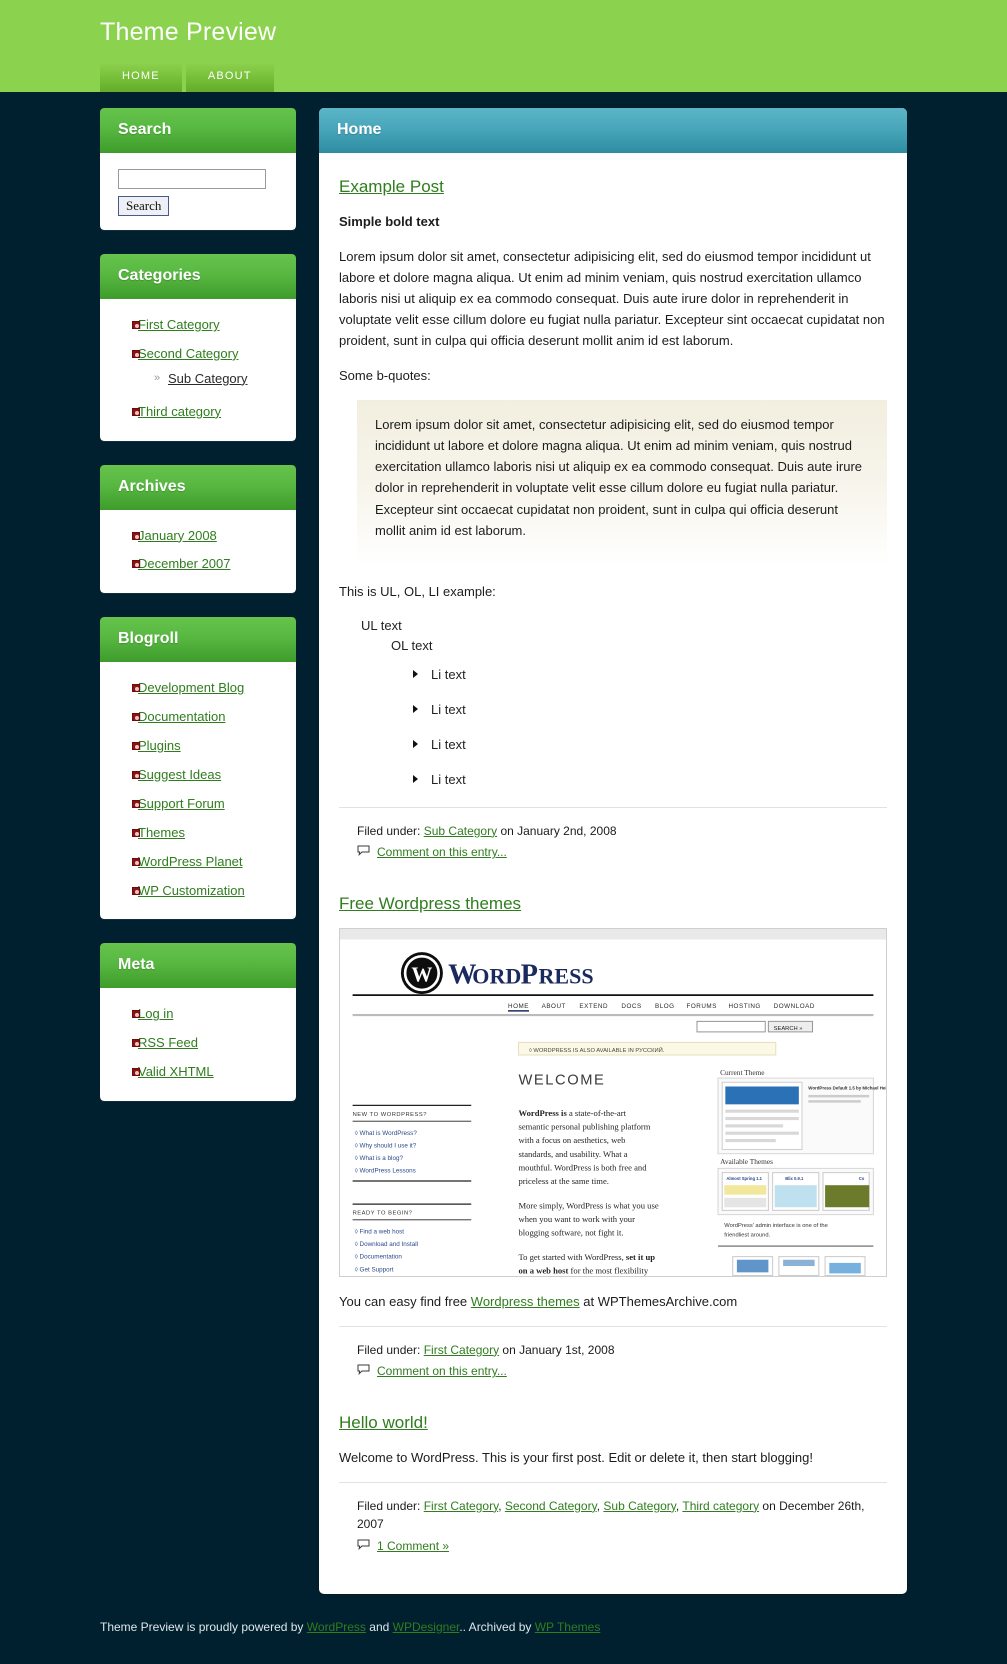 Image resolution: width=1007 pixels, height=1664 pixels. Describe the element at coordinates (363, 1546) in the screenshot. I see `comment-bubble-icon` at that location.